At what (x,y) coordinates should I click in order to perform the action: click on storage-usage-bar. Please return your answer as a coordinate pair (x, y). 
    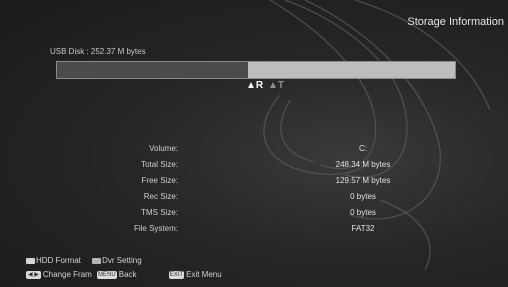
    Looking at the image, I should click on (256, 70).